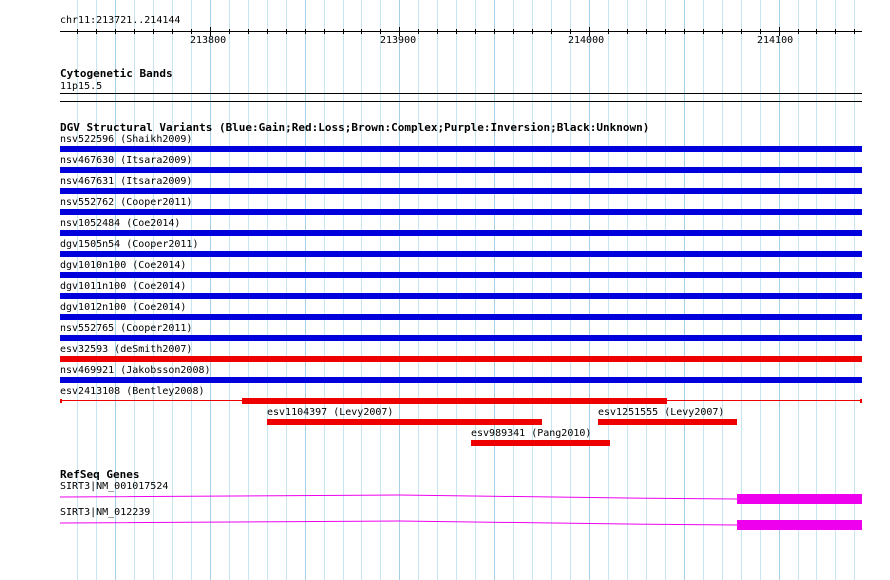  Describe the element at coordinates (116, 74) in the screenshot. I see `cytoband-track-title: Cytogenetic Bands` at that location.